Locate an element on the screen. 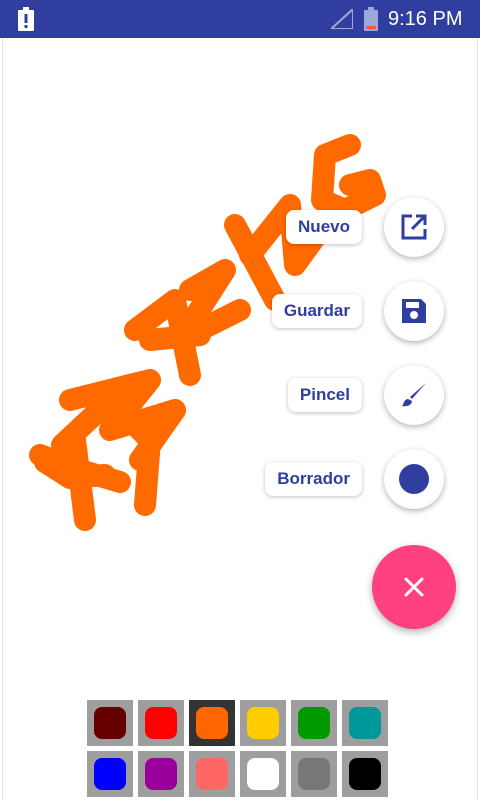 Image resolution: width=480 pixels, height=800 pixels. close-icon is located at coordinates (414, 587).